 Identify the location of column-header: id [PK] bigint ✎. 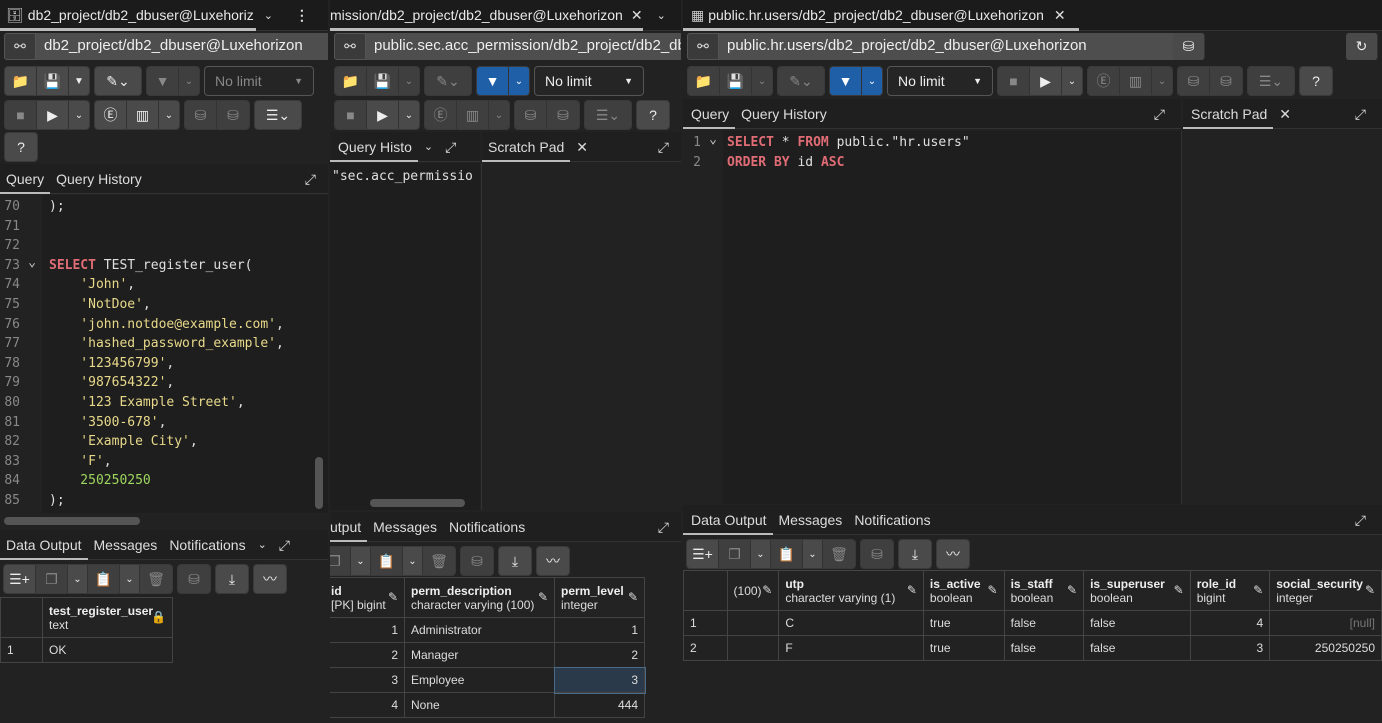
(367, 597).